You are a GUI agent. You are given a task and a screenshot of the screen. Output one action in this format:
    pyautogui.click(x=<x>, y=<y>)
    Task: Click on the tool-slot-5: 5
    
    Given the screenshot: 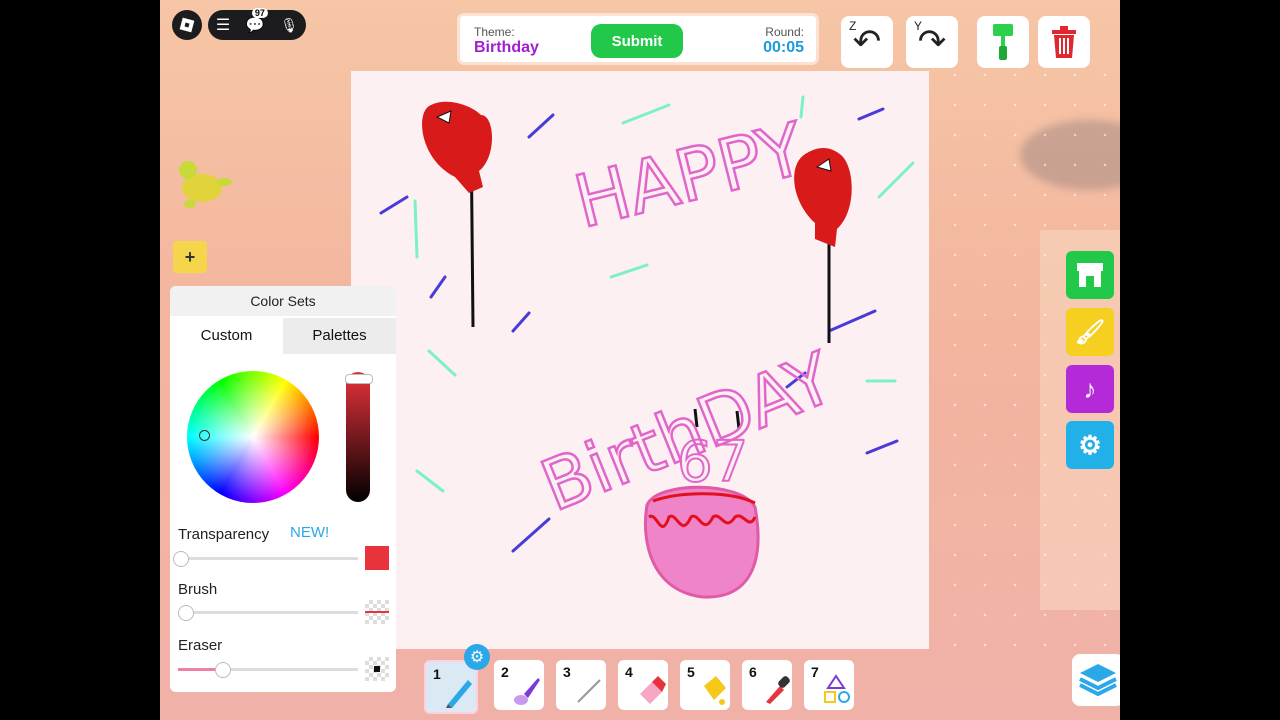 What is the action you would take?
    pyautogui.click(x=705, y=685)
    